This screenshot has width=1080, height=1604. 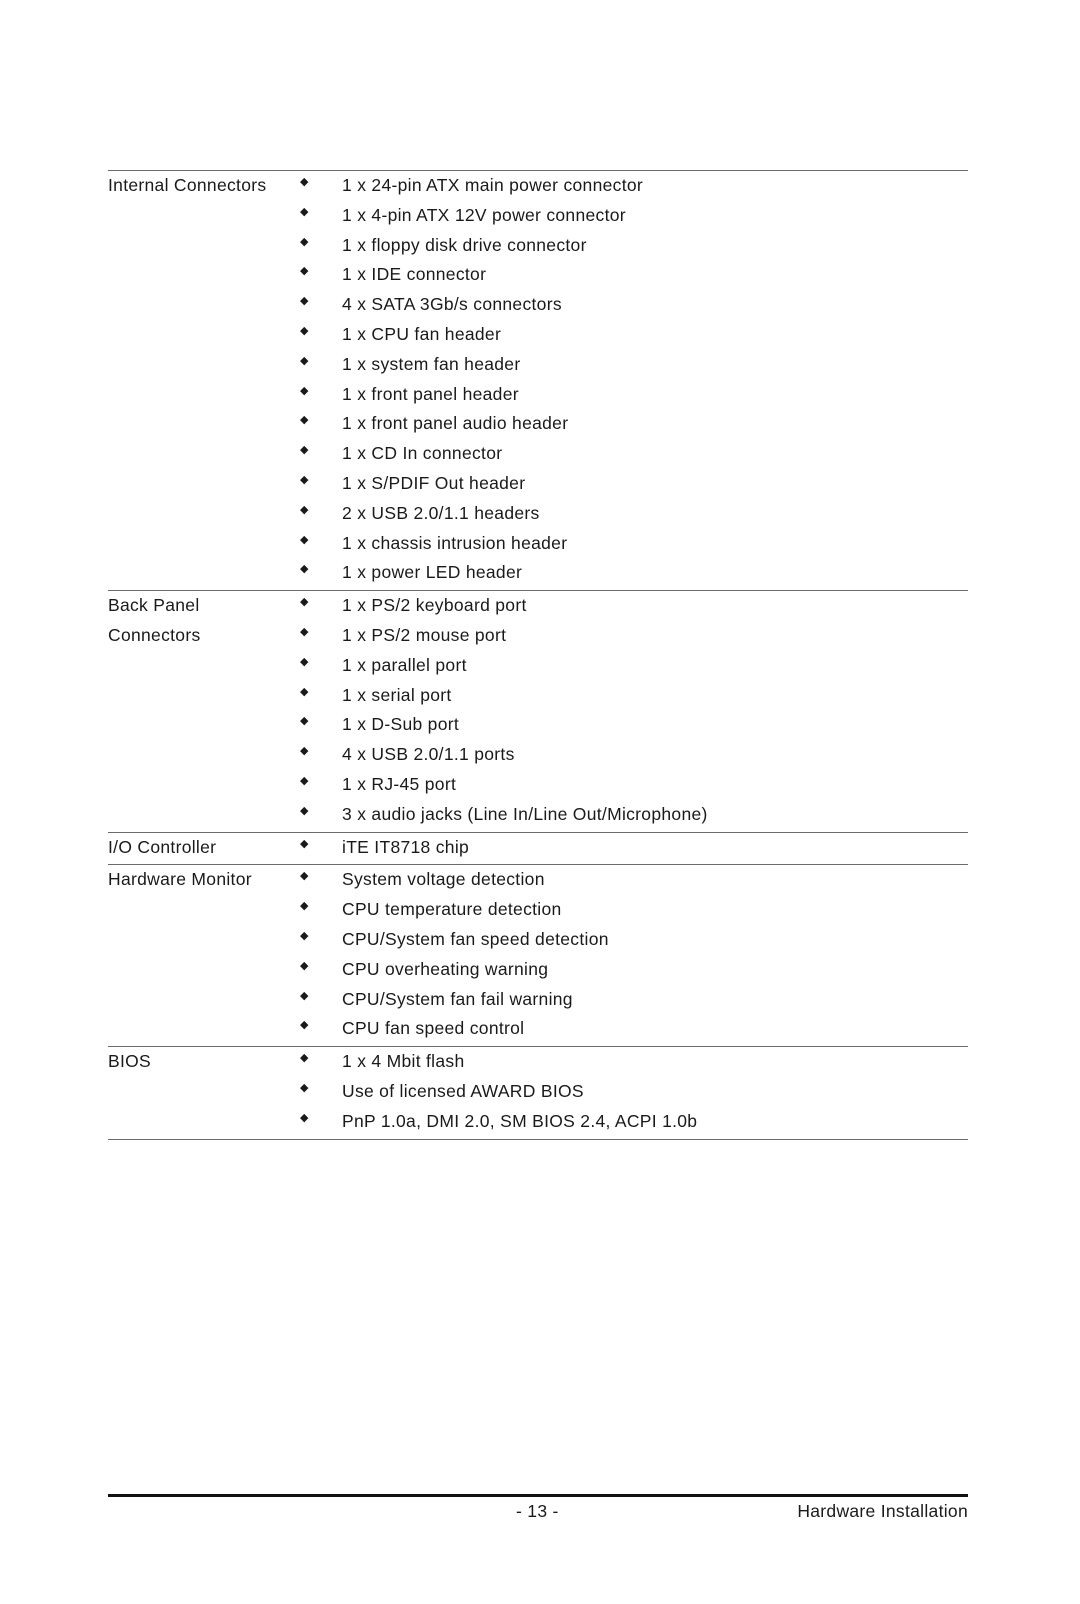 What do you see at coordinates (633, 544) in the screenshot?
I see `spec-item: ◆ 1 x chassis intrusion header` at bounding box center [633, 544].